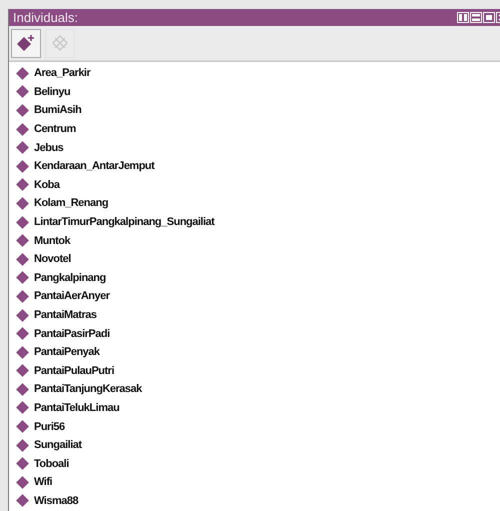 This screenshot has height=511, width=500. Describe the element at coordinates (52, 92) in the screenshot. I see `individual-item: Belinyu` at that location.